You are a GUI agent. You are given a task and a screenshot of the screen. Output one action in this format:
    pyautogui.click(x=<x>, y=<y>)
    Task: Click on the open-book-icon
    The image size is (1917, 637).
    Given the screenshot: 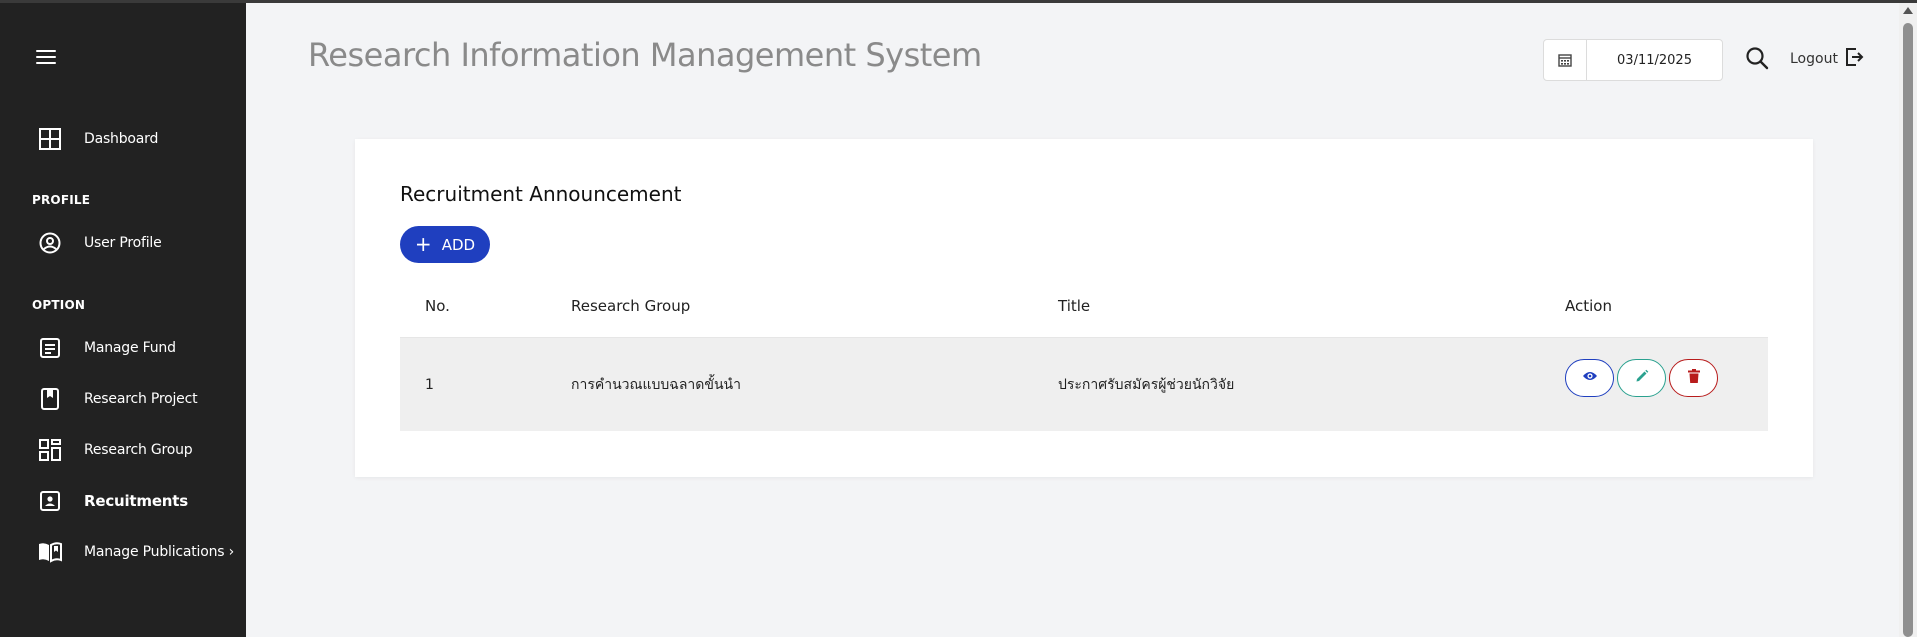 What is the action you would take?
    pyautogui.click(x=50, y=552)
    